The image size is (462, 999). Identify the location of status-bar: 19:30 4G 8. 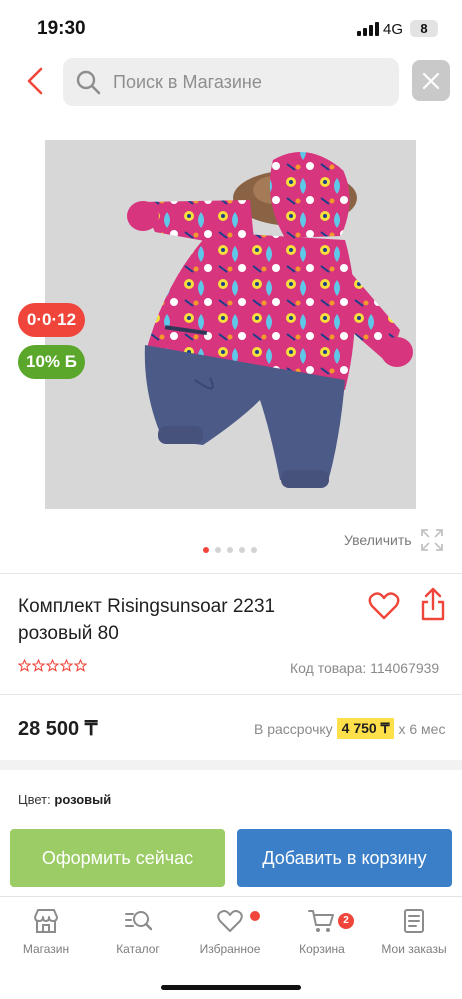
(231, 29).